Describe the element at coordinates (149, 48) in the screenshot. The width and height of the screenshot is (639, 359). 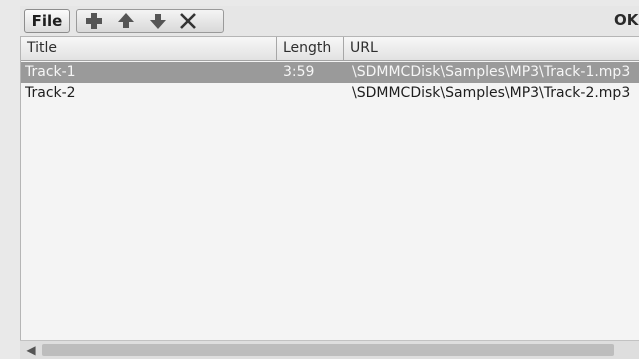
I see `column-header-title: Title` at that location.